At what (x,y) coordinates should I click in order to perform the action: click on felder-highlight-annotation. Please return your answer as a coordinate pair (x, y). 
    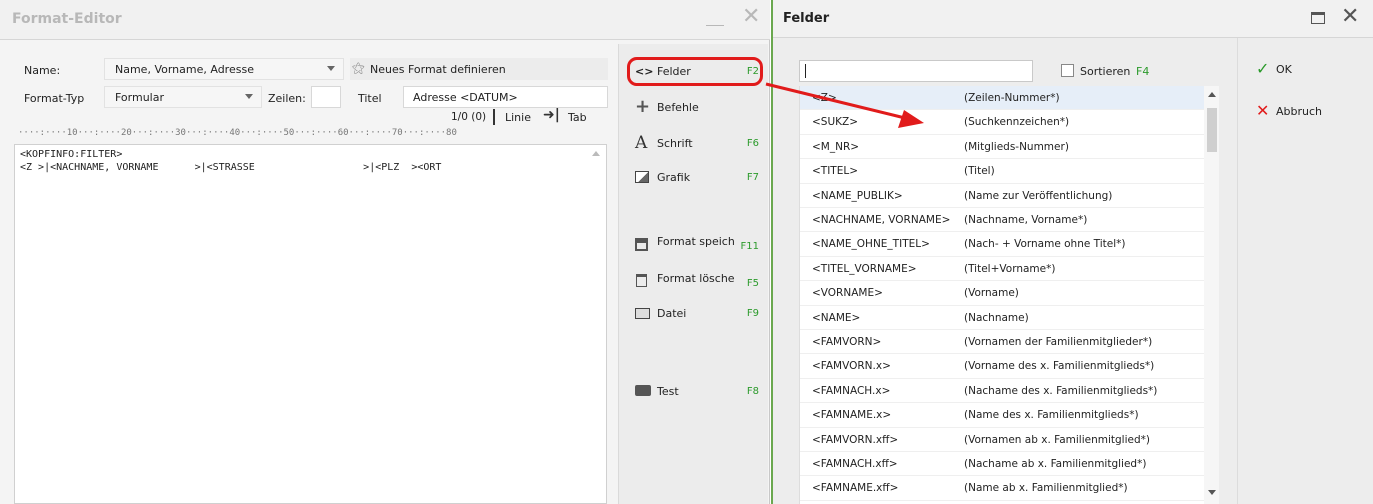
    Looking at the image, I should click on (695, 71).